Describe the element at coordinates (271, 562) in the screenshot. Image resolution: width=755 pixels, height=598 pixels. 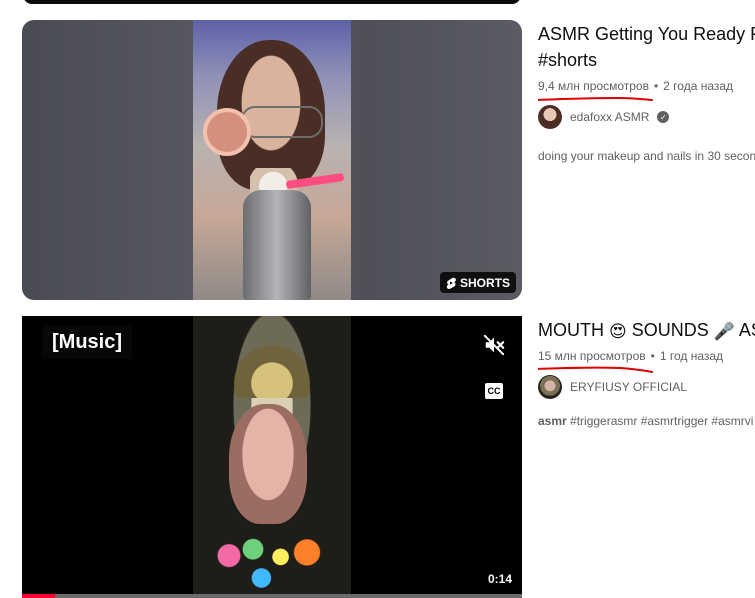
I see `flower-necklace` at that location.